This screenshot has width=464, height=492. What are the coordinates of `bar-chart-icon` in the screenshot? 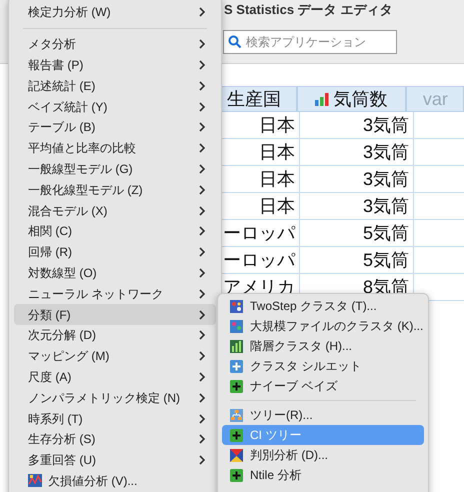 It's located at (236, 346).